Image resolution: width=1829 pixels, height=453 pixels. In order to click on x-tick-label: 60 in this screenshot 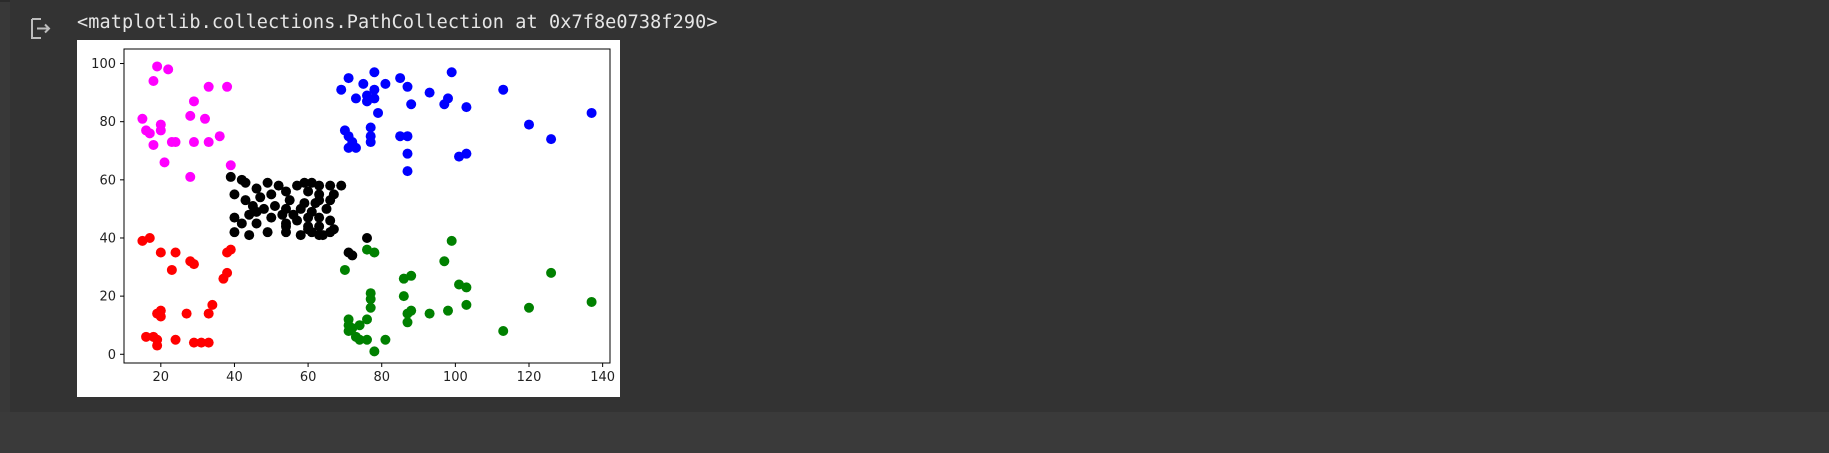, I will do `click(308, 377)`.